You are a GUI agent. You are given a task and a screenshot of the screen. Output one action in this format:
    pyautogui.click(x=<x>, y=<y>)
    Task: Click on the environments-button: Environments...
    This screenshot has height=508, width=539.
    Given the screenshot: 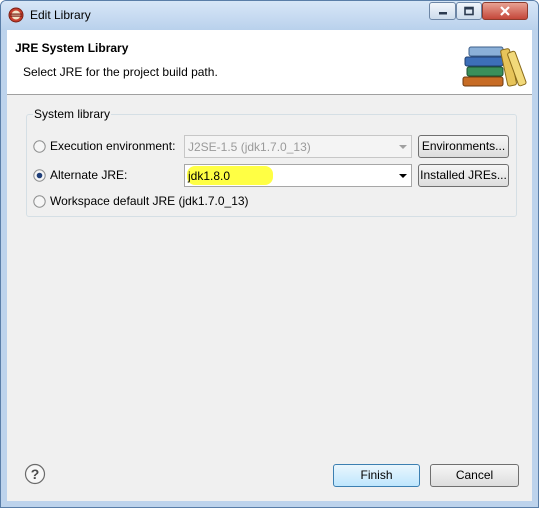 What is the action you would take?
    pyautogui.click(x=463, y=146)
    